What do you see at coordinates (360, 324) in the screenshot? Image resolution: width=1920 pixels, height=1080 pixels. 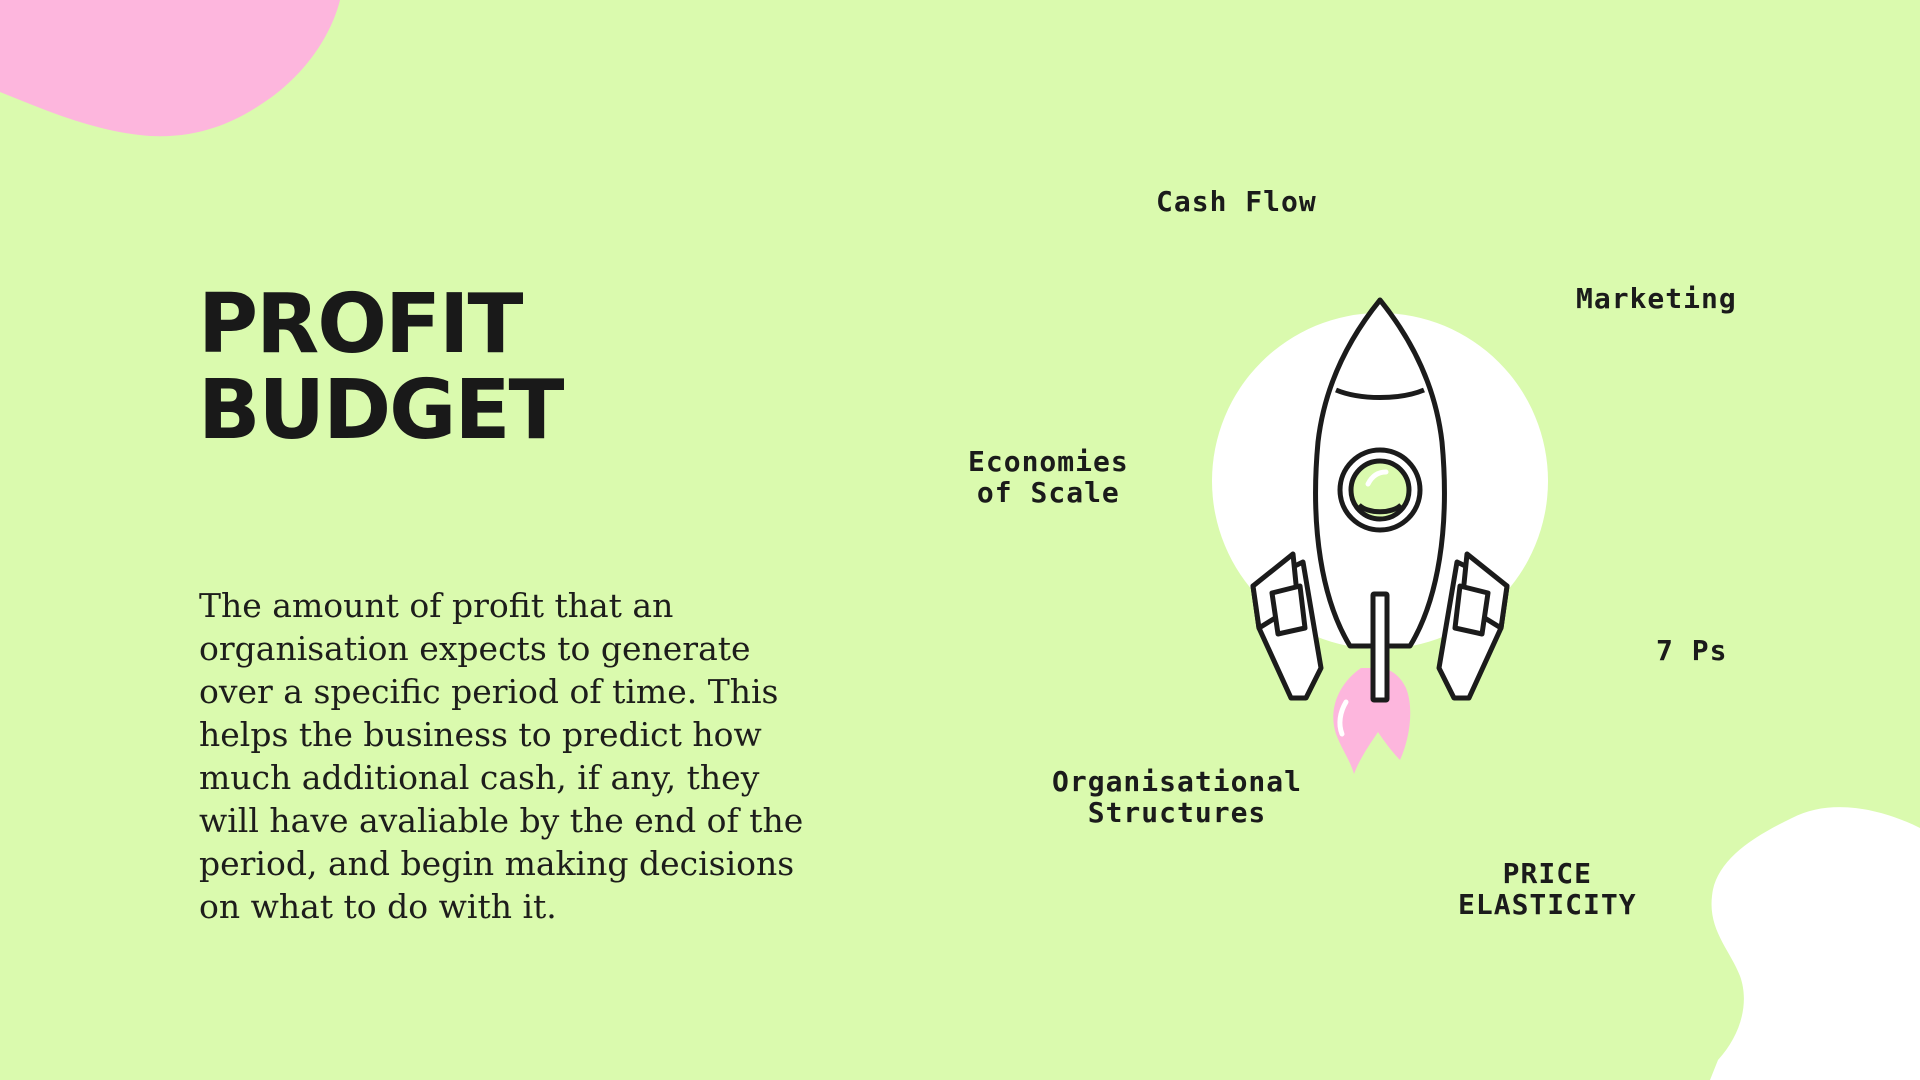 I see `title-line-1: PROFIT` at bounding box center [360, 324].